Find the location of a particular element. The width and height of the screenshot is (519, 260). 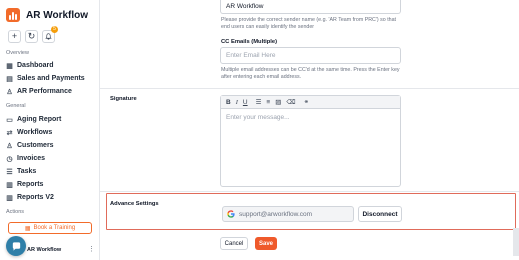

sidebar-item-tasks: ☰ Tasks is located at coordinates (21, 172).